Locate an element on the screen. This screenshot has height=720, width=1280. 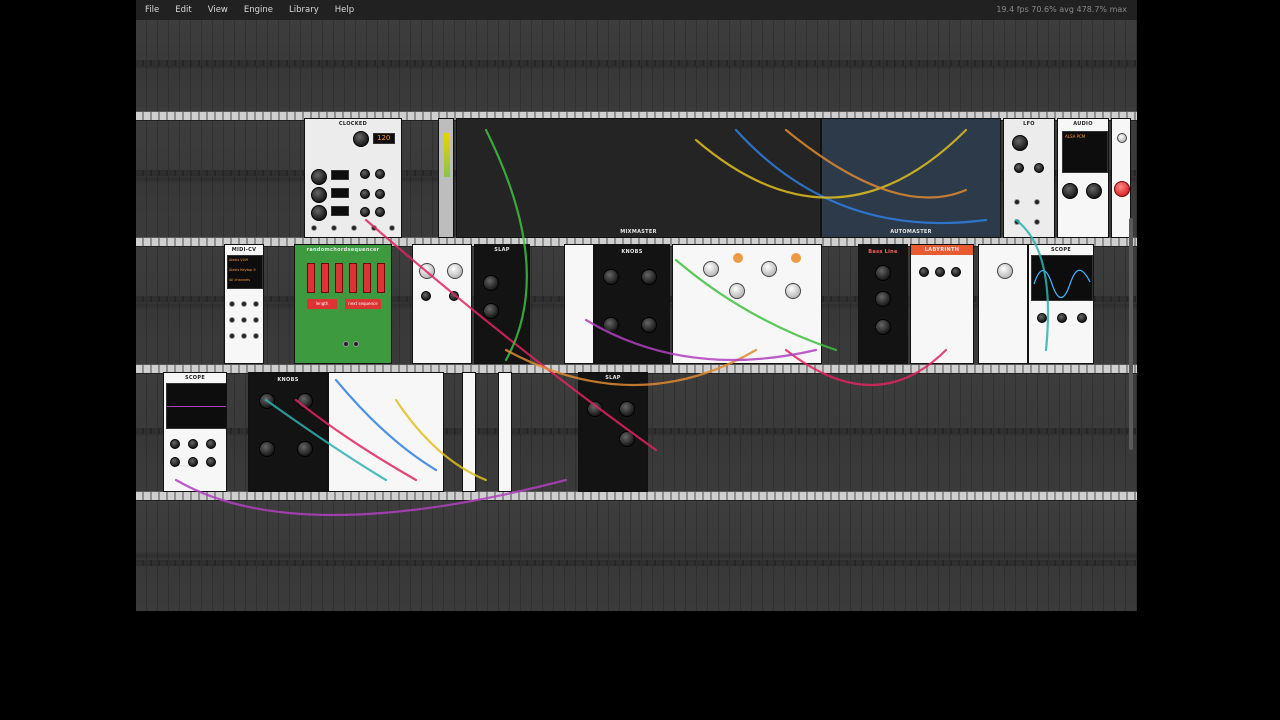
menu-edit: Edit is located at coordinates (183, 10).